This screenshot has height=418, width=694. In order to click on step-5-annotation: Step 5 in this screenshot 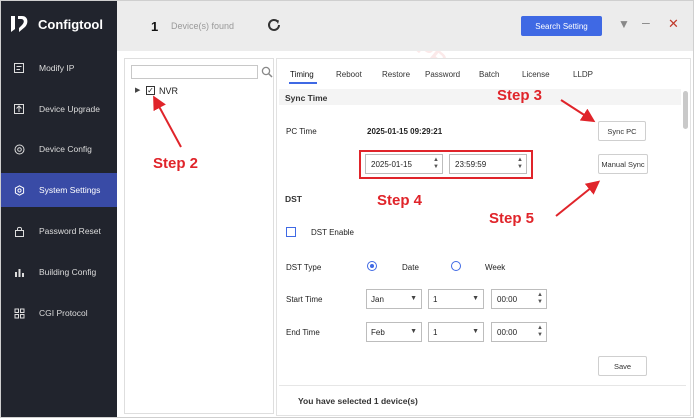, I will do `click(512, 218)`.